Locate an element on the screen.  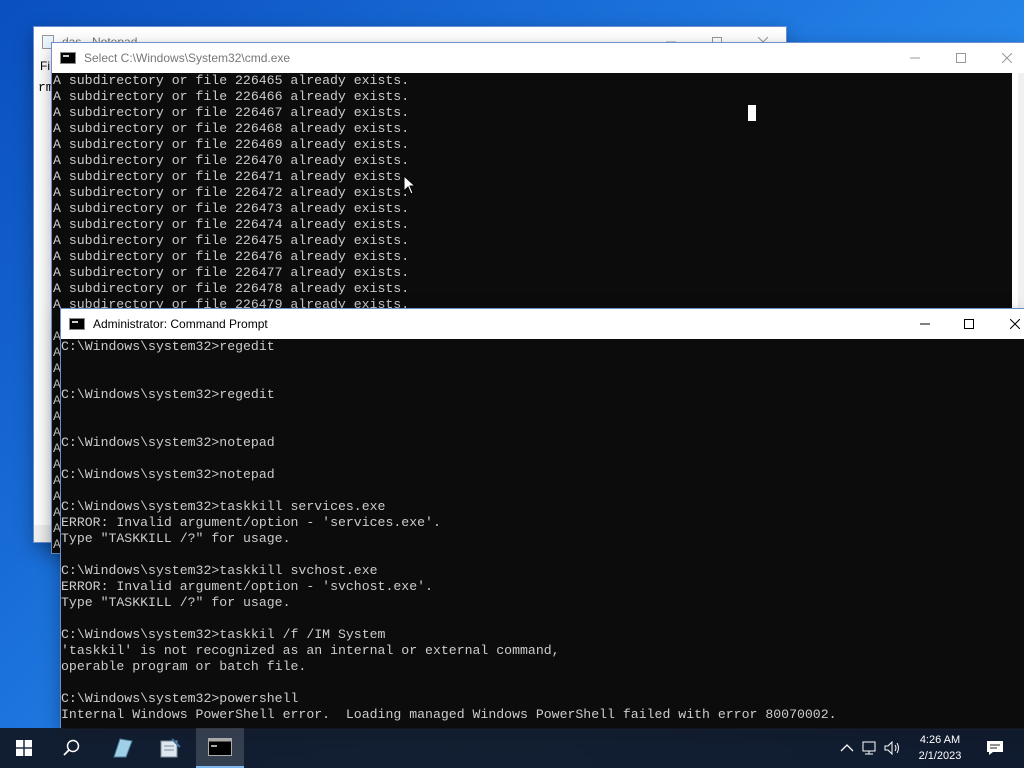
select-cmd-title: Select C:\Windows\System32\cmd.exe is located at coordinates (187, 58).